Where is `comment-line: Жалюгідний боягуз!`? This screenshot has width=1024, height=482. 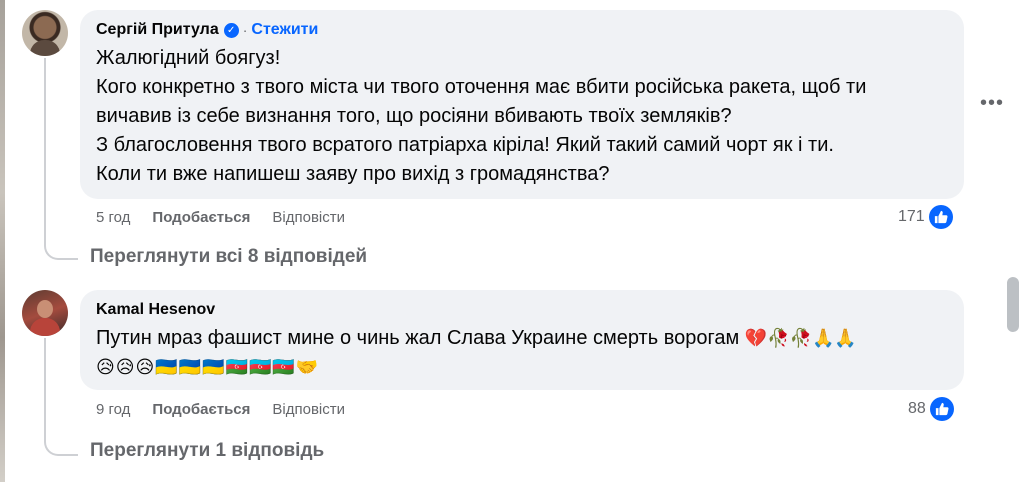
comment-line: Жалюгідний боягуз! is located at coordinates (188, 58).